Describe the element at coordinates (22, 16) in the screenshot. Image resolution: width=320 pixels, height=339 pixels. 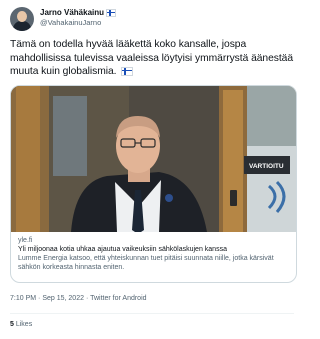
I see `avatar-head-shape` at that location.